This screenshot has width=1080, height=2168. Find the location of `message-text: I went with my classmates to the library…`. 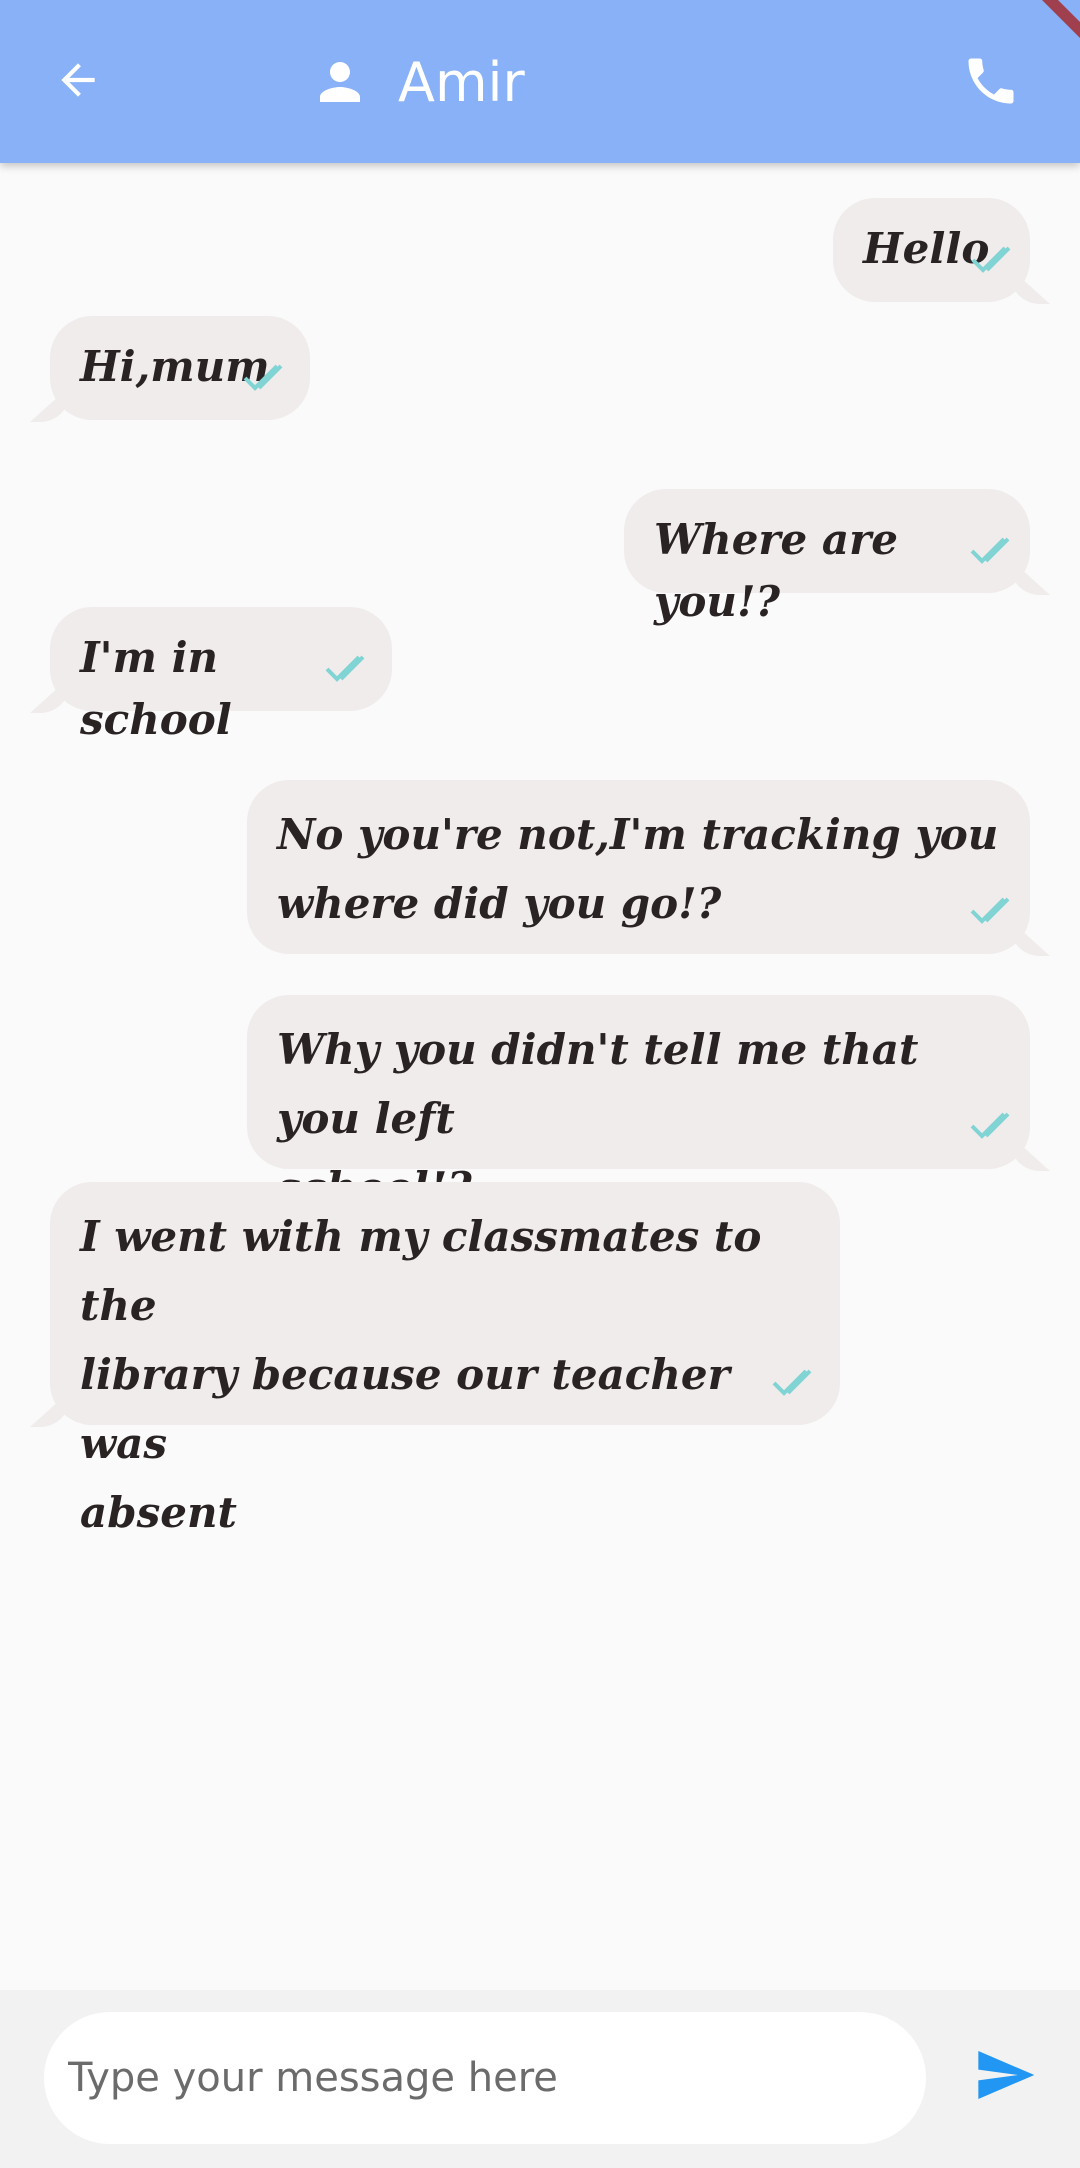

message-text: I went with my classmates to the library… is located at coordinates (421, 1374).